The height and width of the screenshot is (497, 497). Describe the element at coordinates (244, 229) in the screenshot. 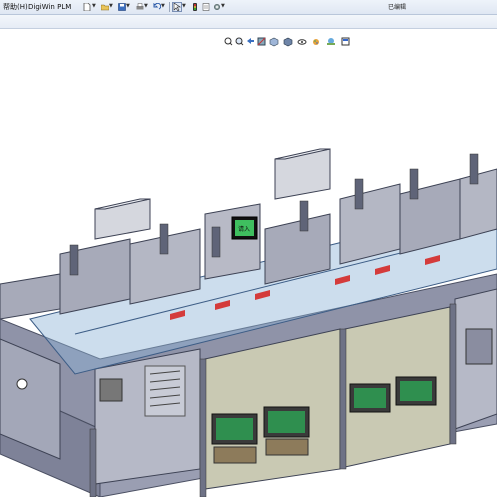

I see `panel-screen-label: 请入` at that location.